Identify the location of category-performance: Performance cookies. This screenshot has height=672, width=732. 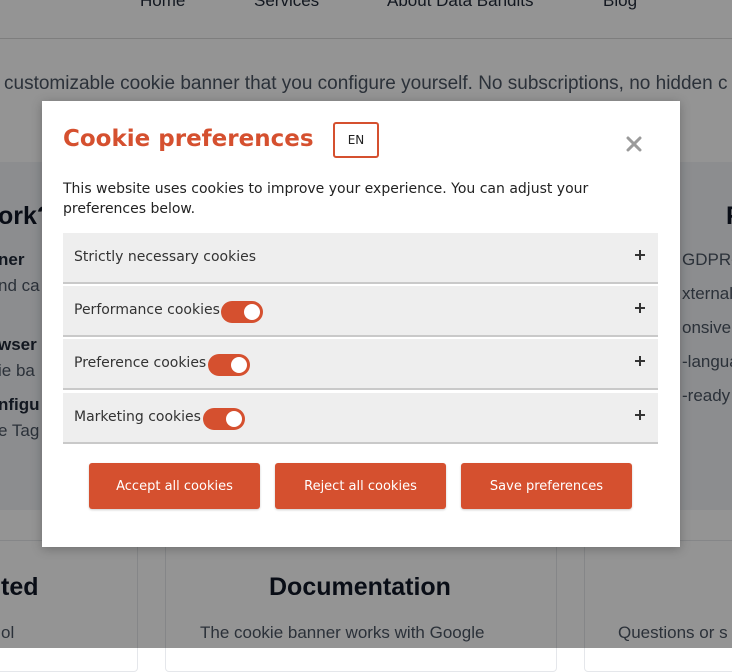
(360, 311).